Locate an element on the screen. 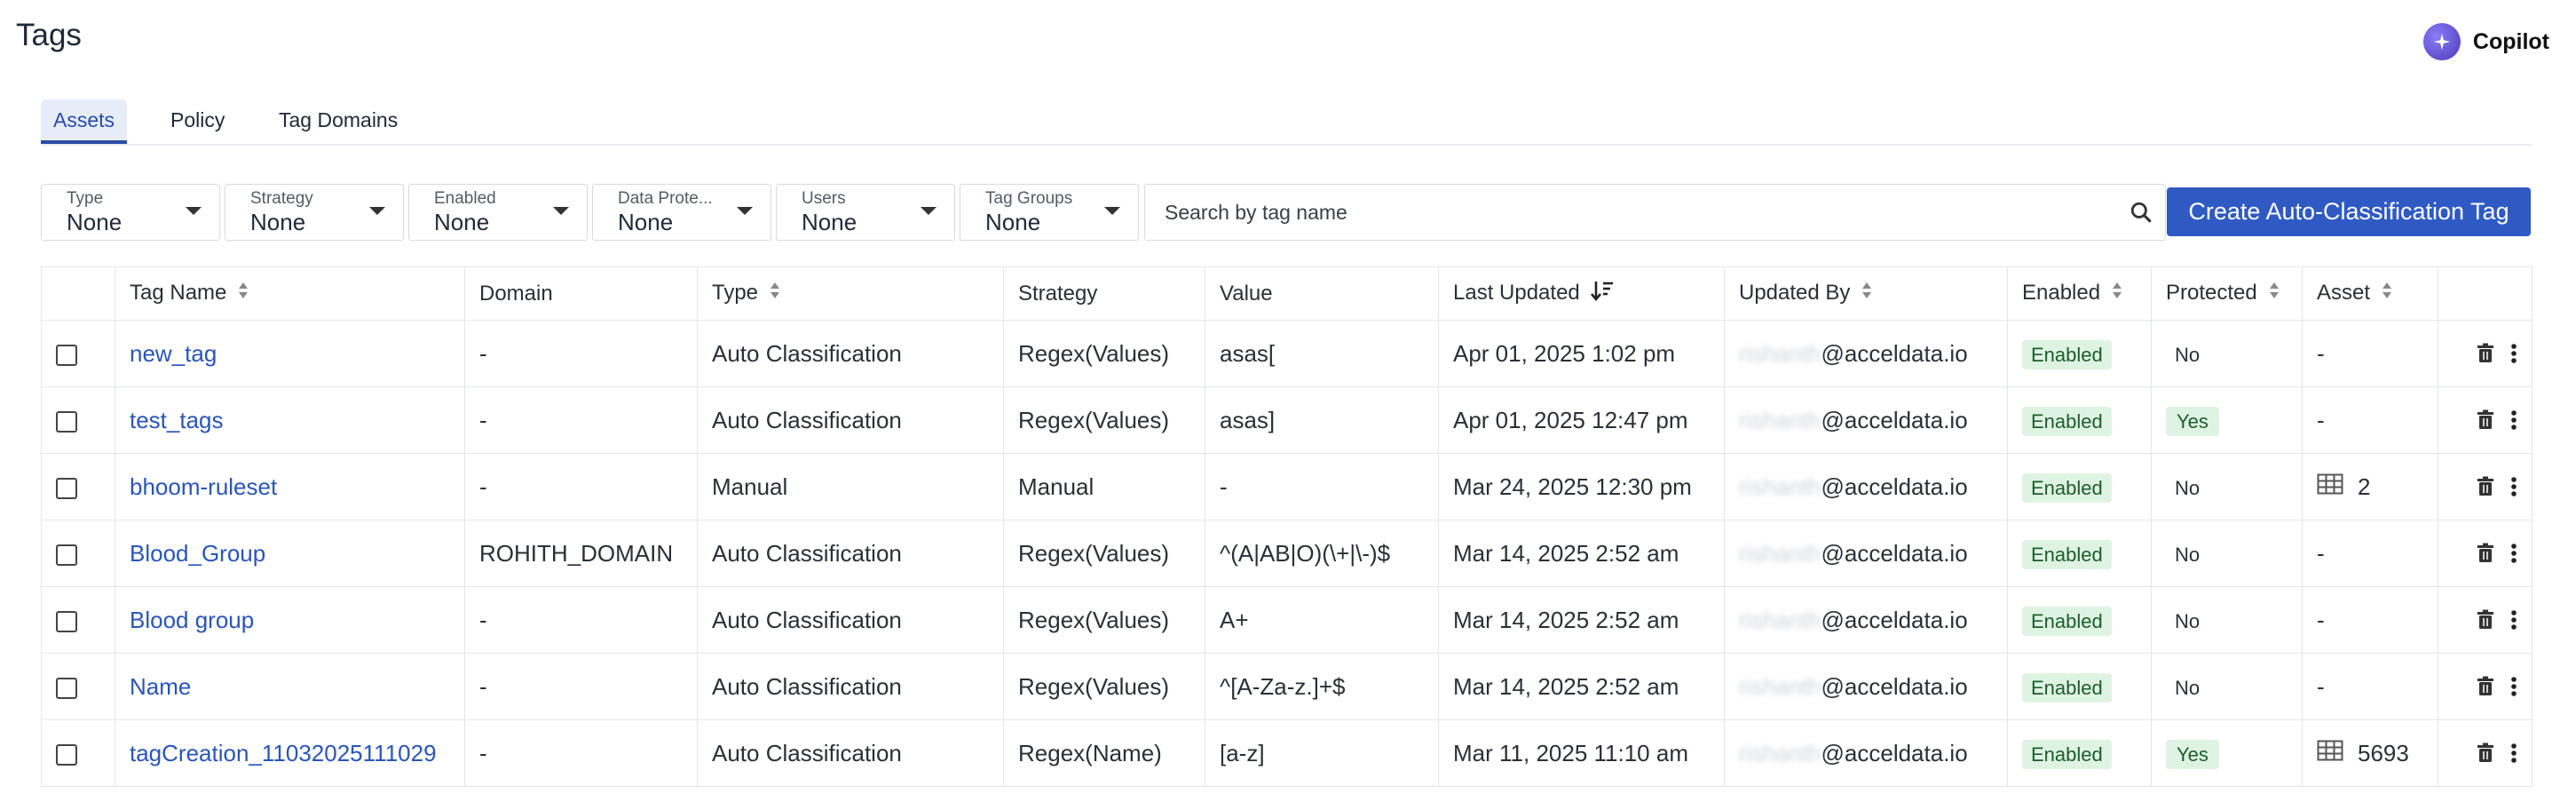 The width and height of the screenshot is (2576, 794). header-asset: Asset is located at coordinates (2370, 293).